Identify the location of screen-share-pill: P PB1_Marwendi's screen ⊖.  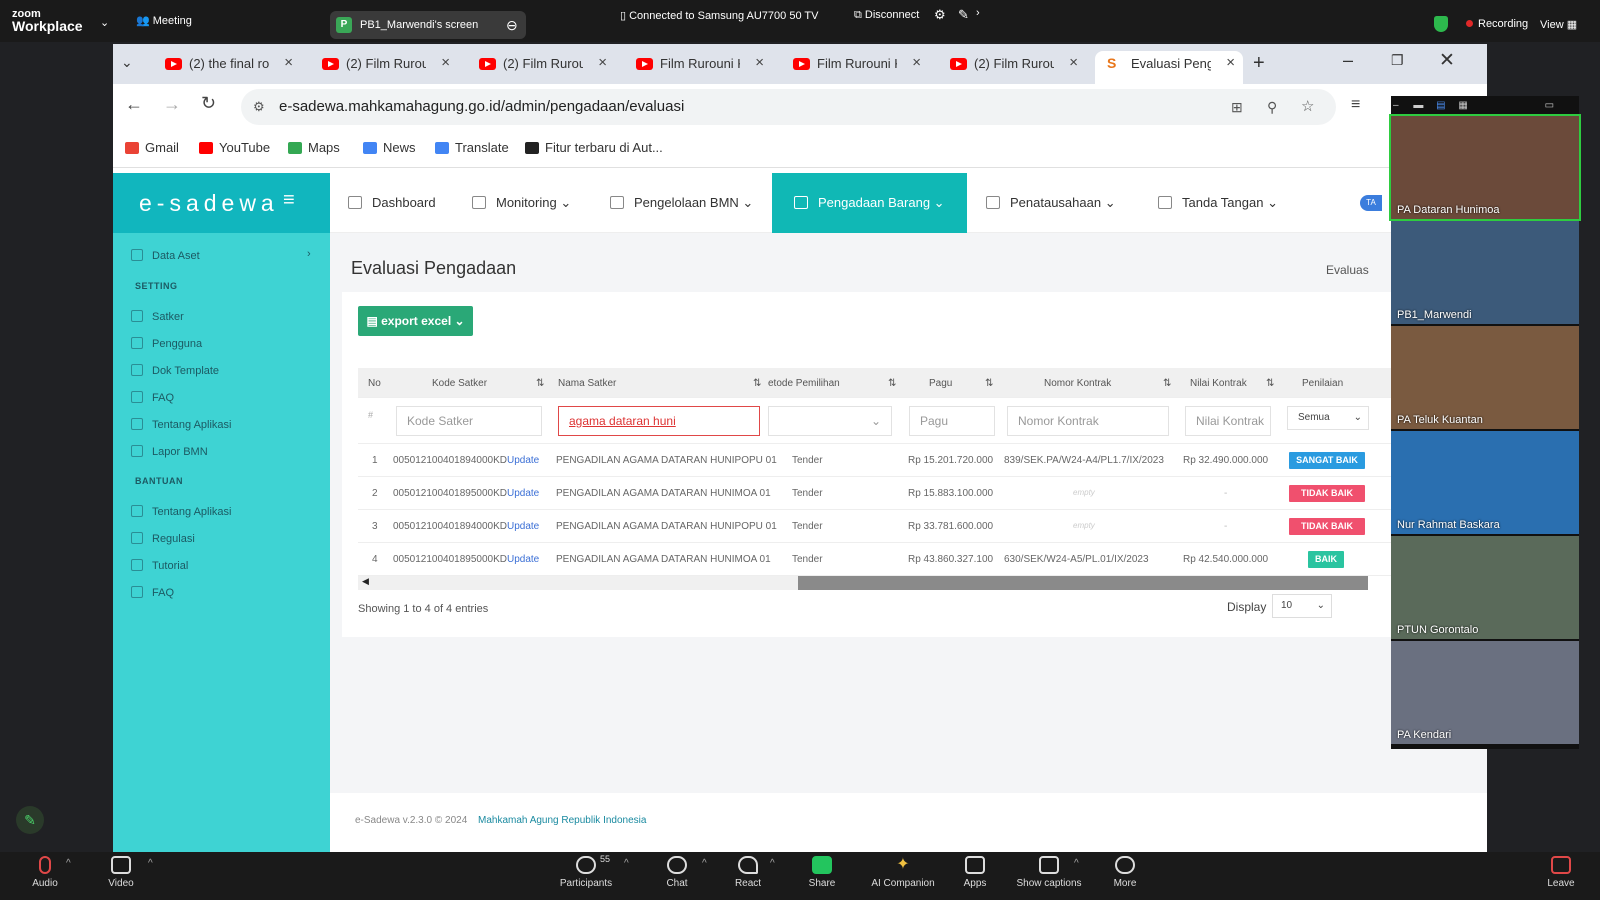
(428, 25).